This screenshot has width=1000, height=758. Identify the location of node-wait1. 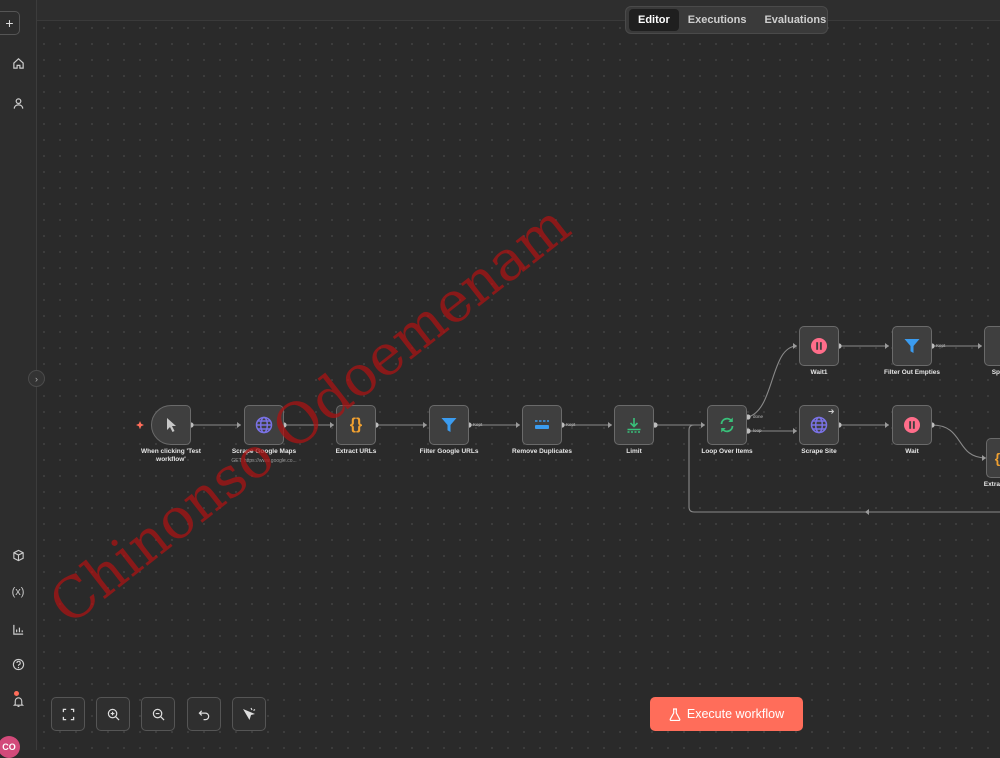
(819, 346).